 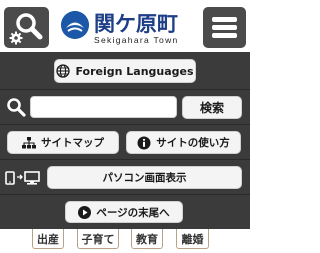 What do you see at coordinates (23, 180) in the screenshot?
I see `mobile-pc-icon` at bounding box center [23, 180].